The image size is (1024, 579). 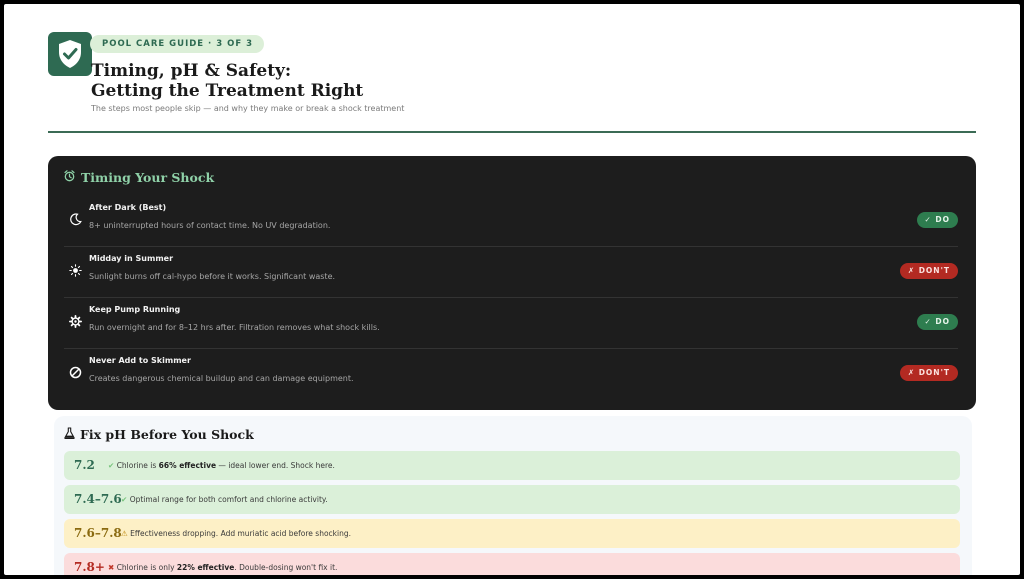 I want to click on alarm-clock-icon, so click(x=69, y=177).